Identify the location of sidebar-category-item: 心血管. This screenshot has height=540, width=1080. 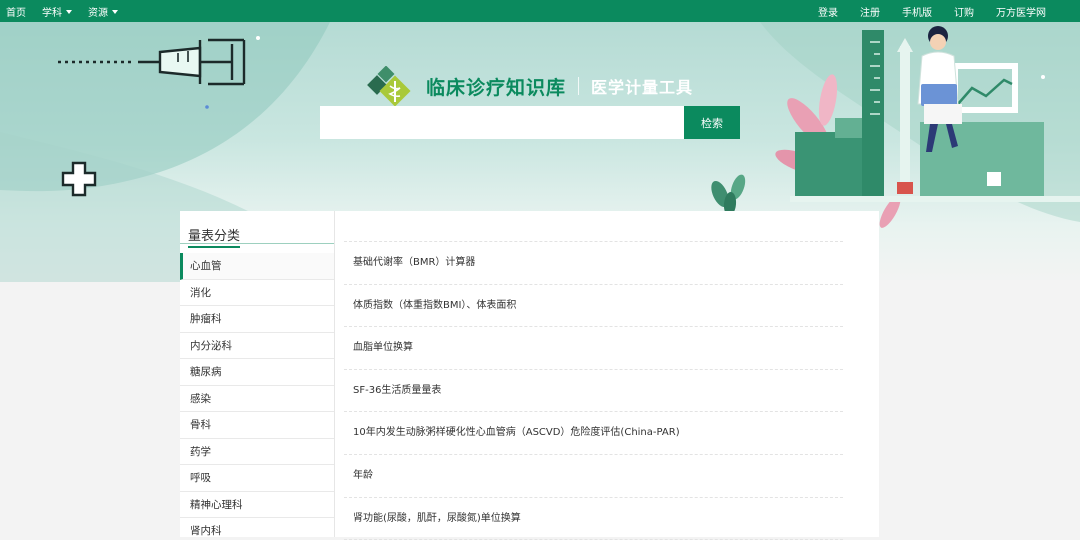
(257, 266).